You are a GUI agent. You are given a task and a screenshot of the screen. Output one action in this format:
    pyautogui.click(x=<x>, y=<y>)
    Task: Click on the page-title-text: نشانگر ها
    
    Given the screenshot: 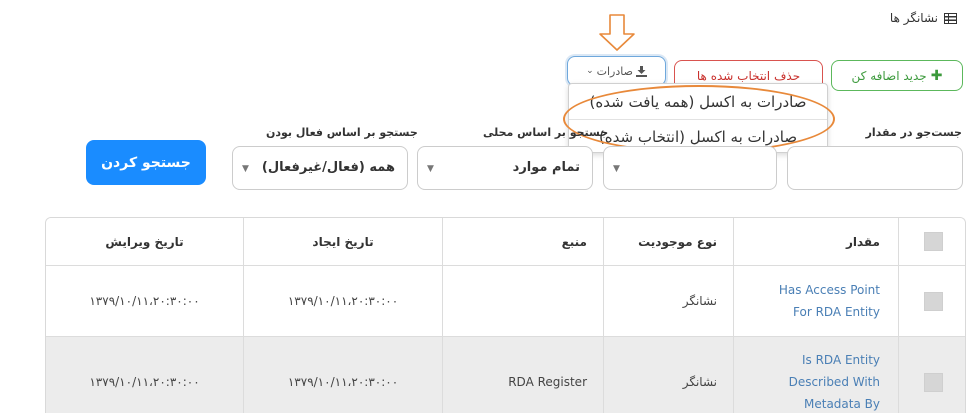 What is the action you would take?
    pyautogui.click(x=913, y=18)
    